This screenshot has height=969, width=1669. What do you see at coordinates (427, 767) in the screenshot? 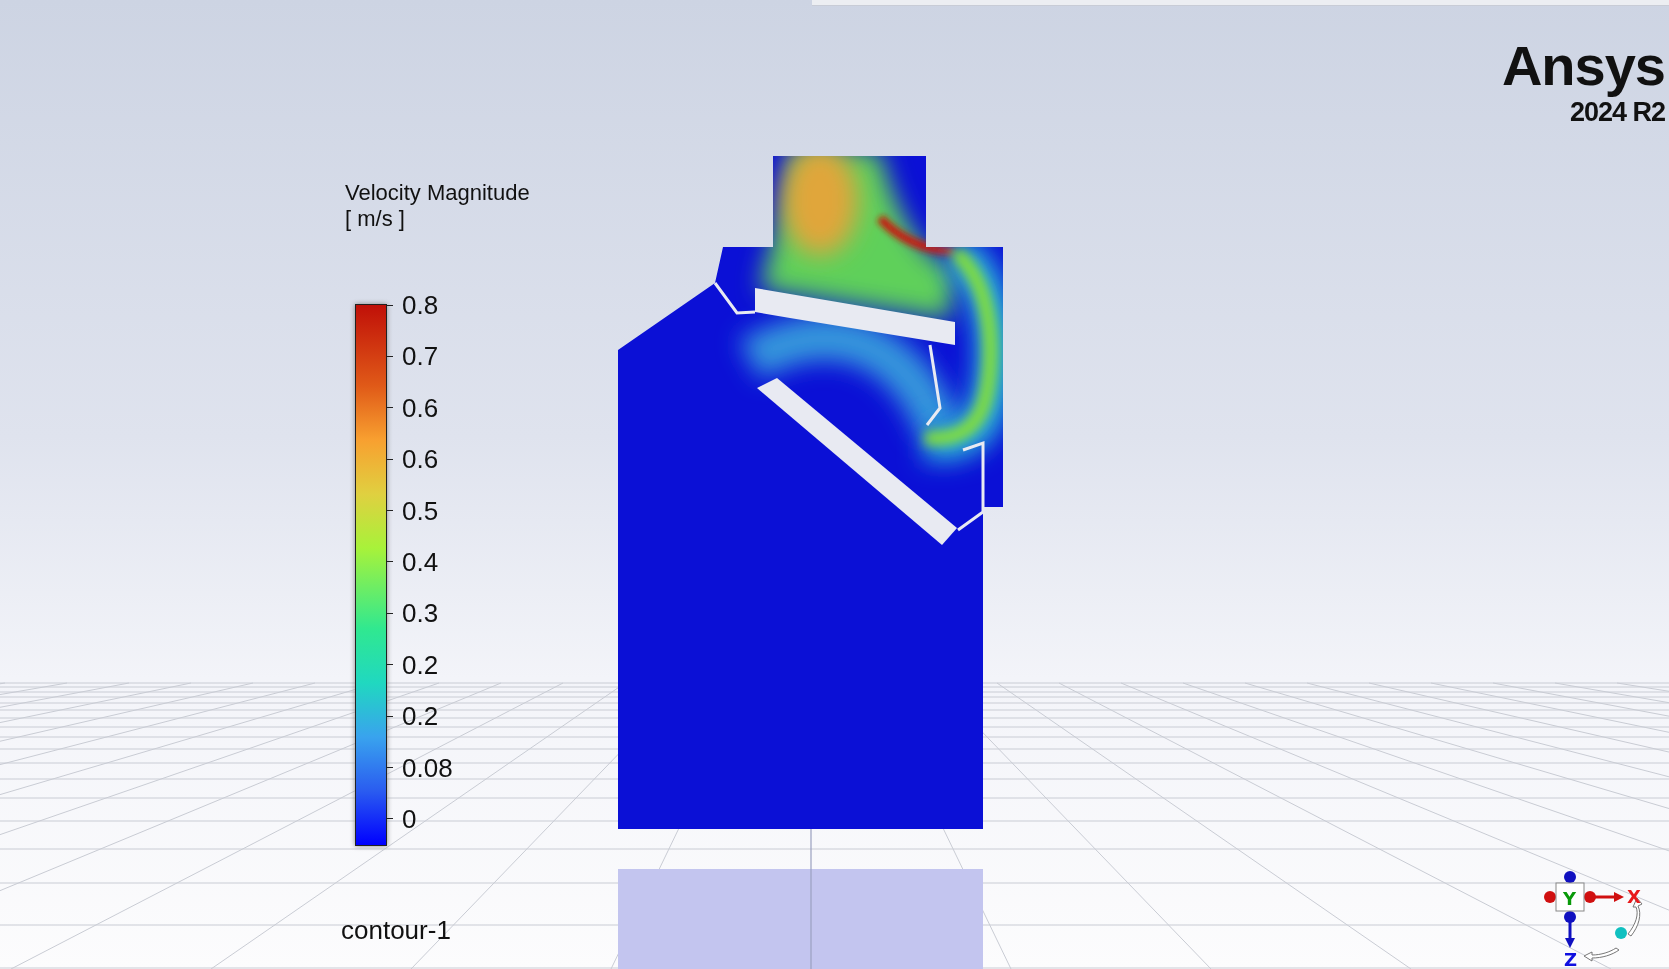
I see `scale-value: 0.08` at bounding box center [427, 767].